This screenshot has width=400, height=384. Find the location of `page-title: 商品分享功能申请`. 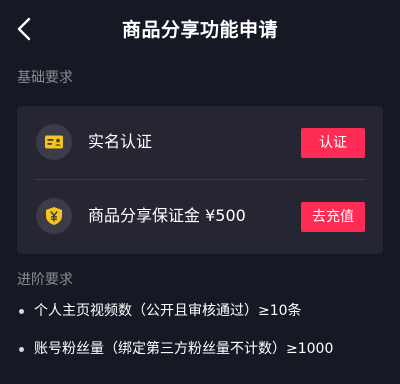

page-title: 商品分享功能申请 is located at coordinates (199, 30).